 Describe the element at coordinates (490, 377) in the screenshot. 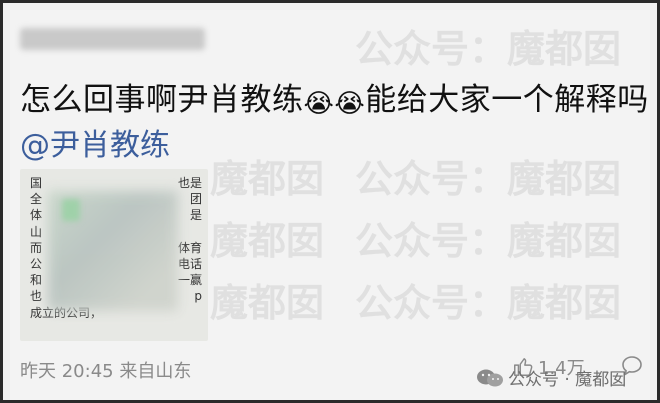

I see `wechat-icon` at that location.